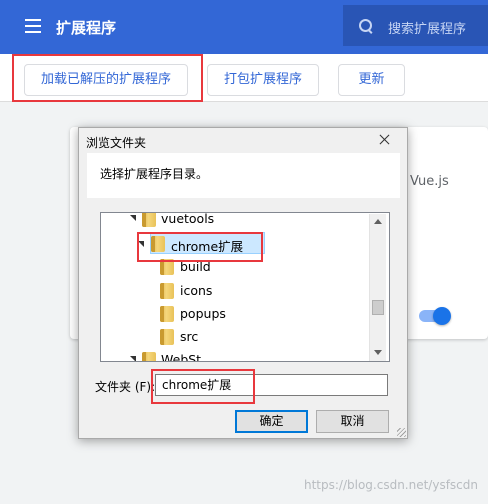  Describe the element at coordinates (33, 26) in the screenshot. I see `menu-icon` at that location.